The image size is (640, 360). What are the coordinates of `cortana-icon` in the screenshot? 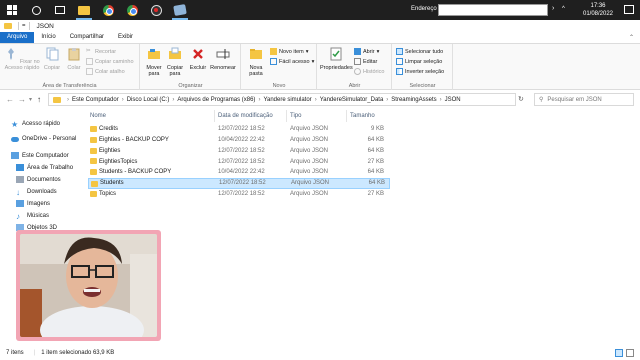 It's located at (36, 10).